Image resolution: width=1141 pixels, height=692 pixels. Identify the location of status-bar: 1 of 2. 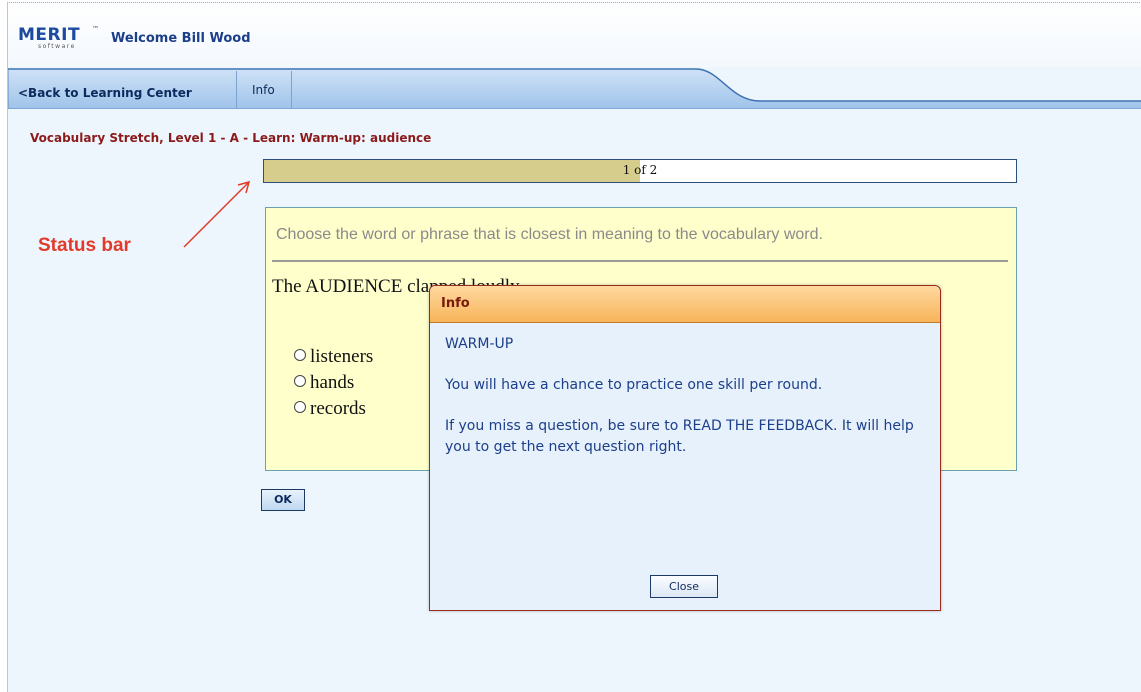
(640, 171).